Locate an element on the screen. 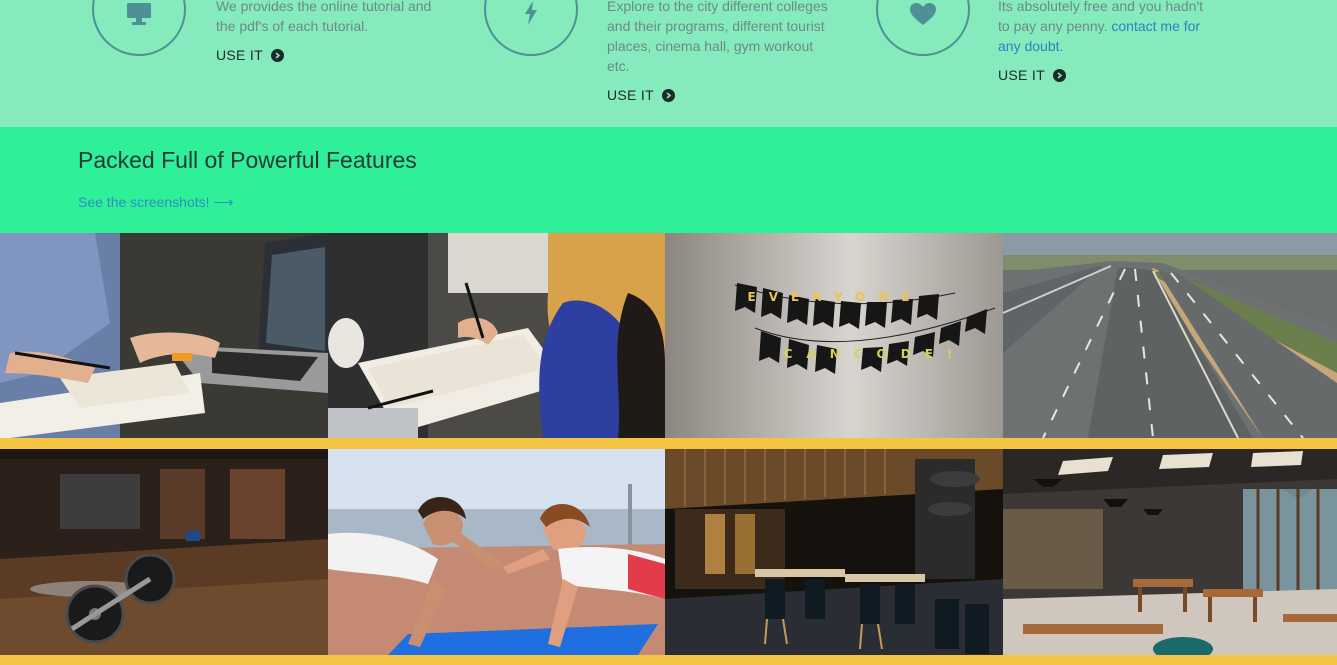 The image size is (1337, 665). restaurant-photo is located at coordinates (834, 552).